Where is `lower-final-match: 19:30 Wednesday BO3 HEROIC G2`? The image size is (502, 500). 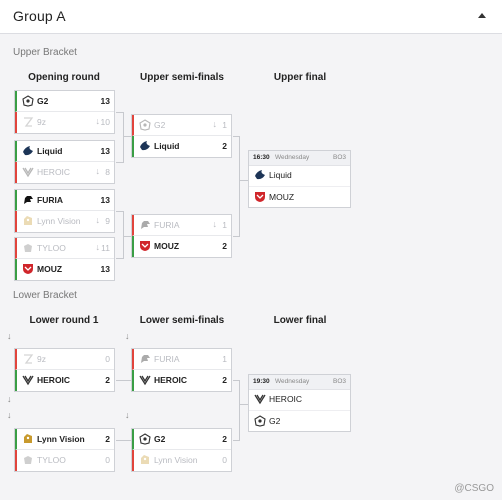
lower-final-match: 19:30 Wednesday BO3 HEROIC G2 is located at coordinates (299, 403).